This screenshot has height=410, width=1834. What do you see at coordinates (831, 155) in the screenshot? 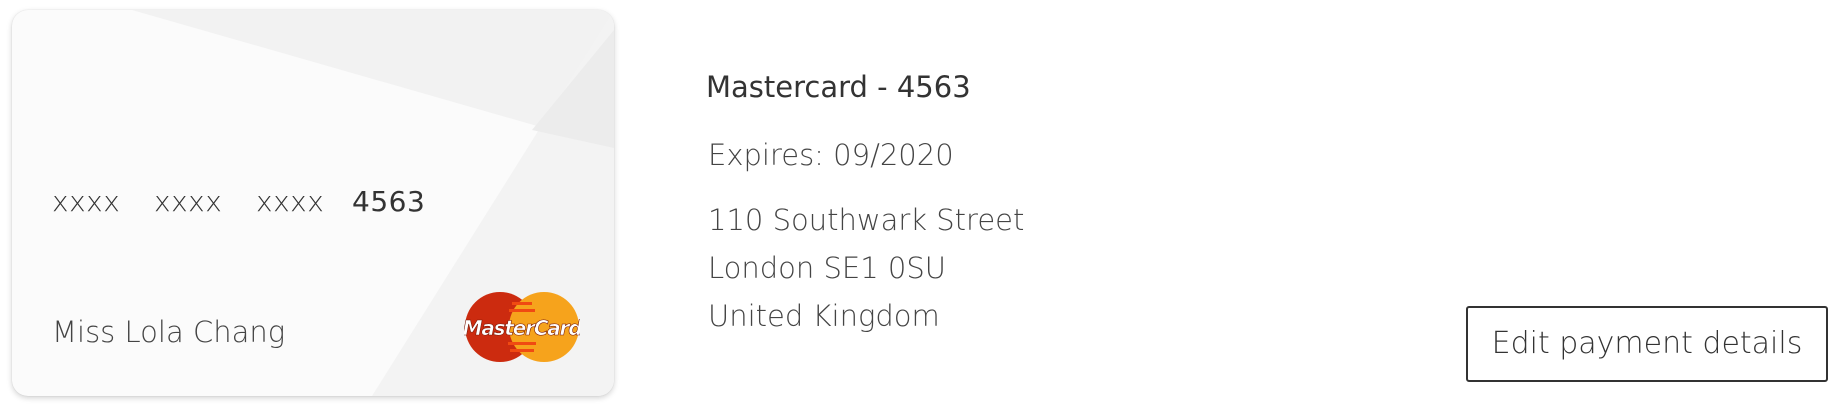
I see `card-expiry: Expires: 09/2020` at bounding box center [831, 155].